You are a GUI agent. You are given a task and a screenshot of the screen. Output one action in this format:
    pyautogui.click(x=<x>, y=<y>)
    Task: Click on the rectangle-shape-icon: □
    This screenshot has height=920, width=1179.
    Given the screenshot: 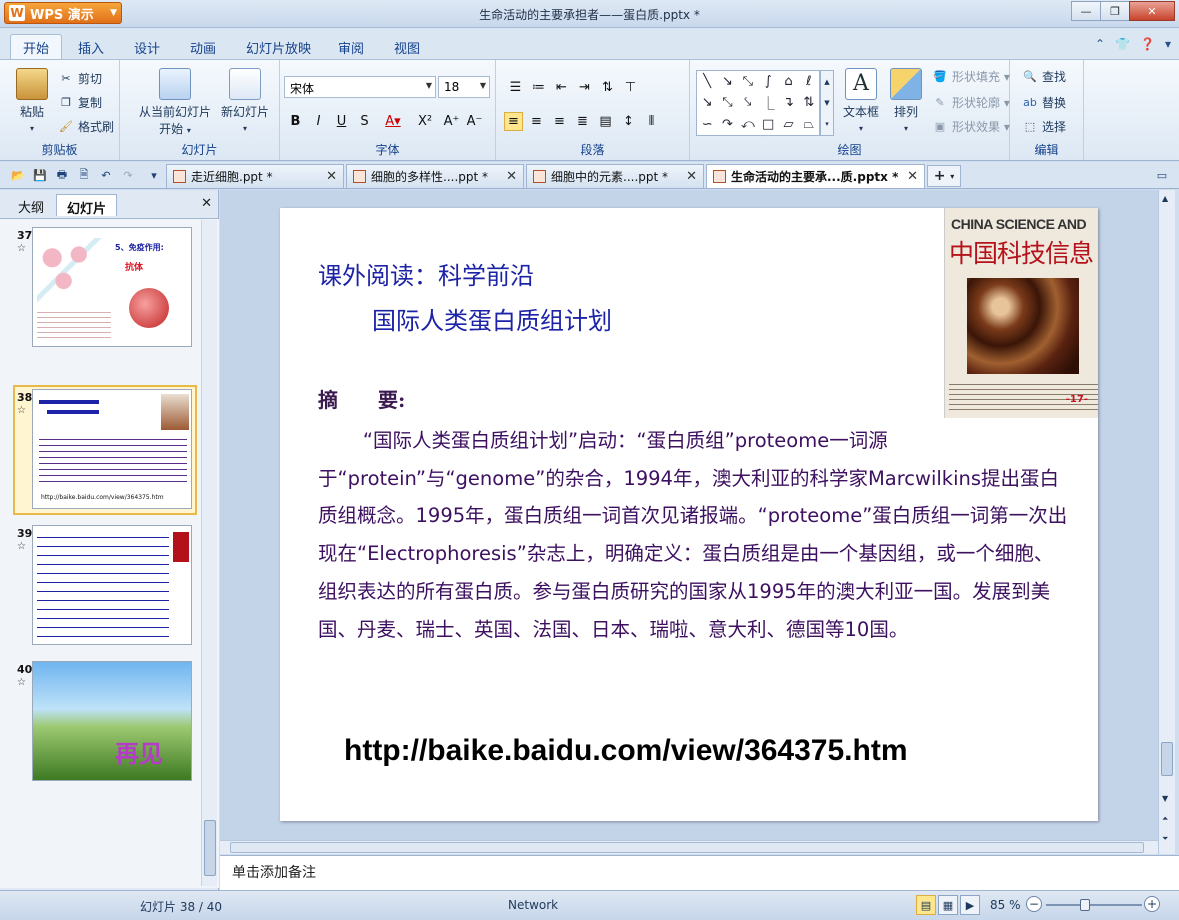 What is the action you would take?
    pyautogui.click(x=768, y=124)
    